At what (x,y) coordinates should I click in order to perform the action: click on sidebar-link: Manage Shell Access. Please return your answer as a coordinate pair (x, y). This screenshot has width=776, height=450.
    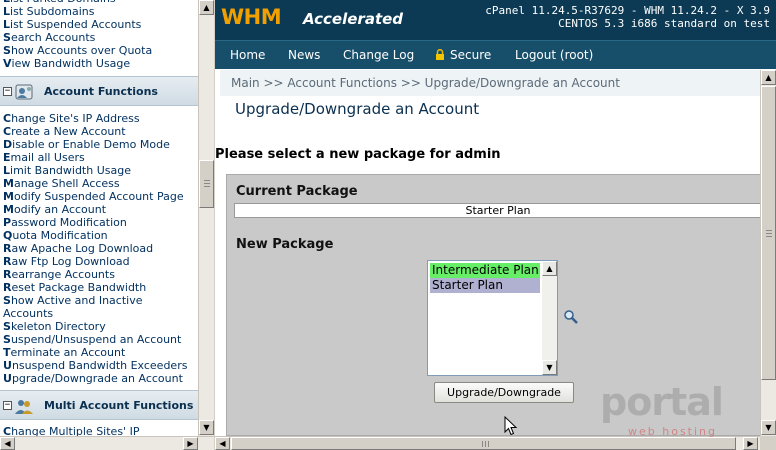
    Looking at the image, I should click on (99, 183).